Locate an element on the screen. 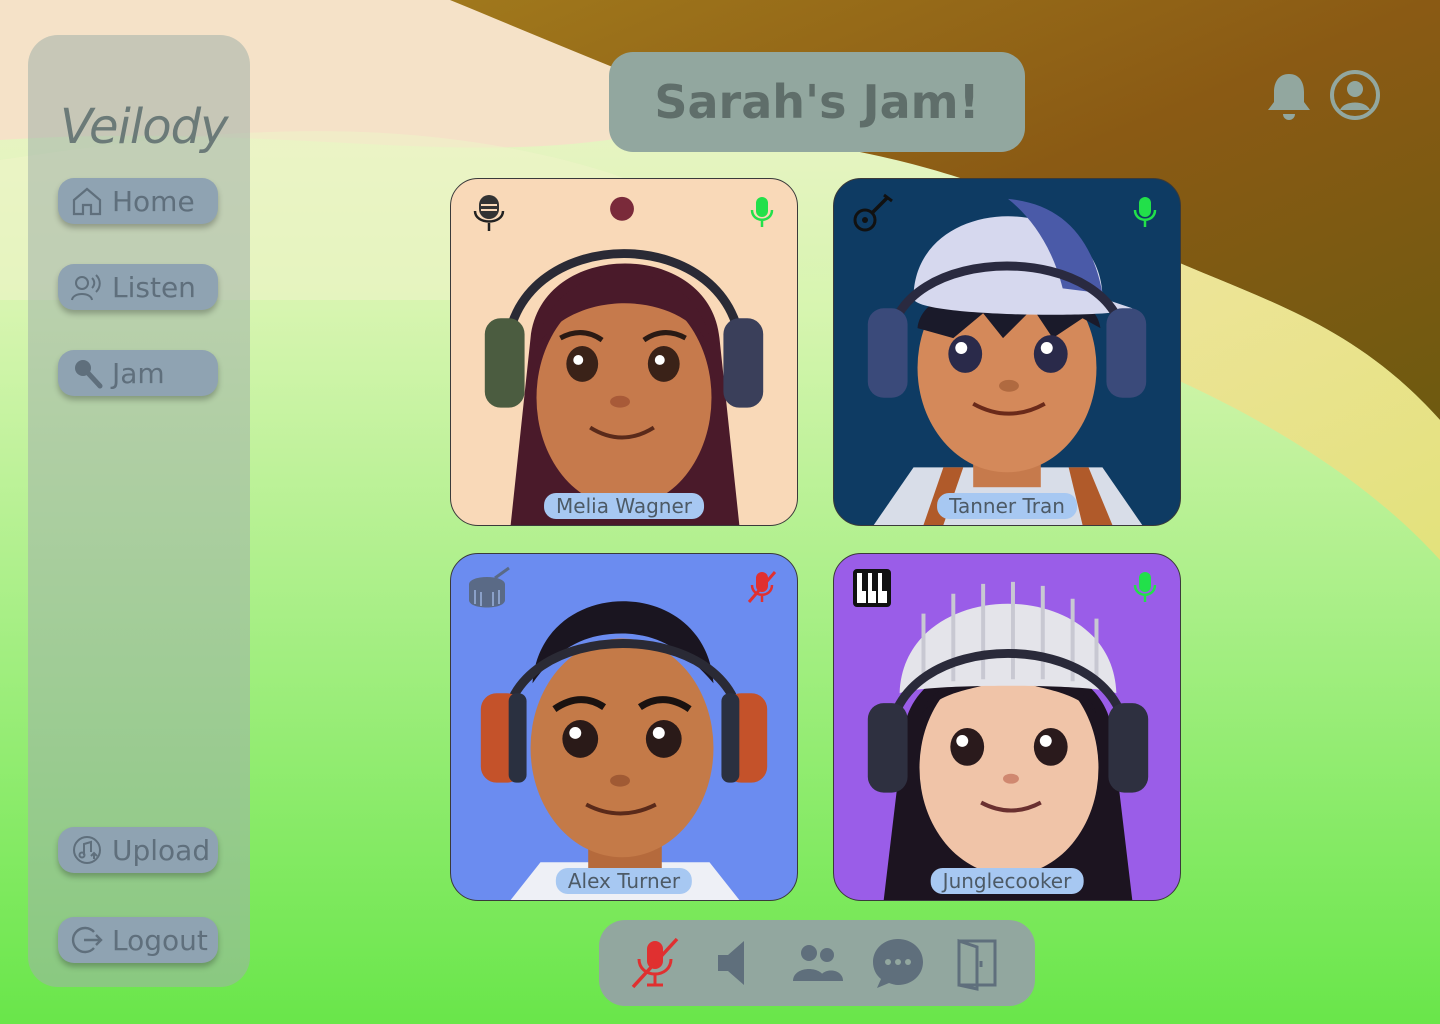 This screenshot has width=1440, height=1024. sidebar-item-upload: Upload is located at coordinates (138, 850).